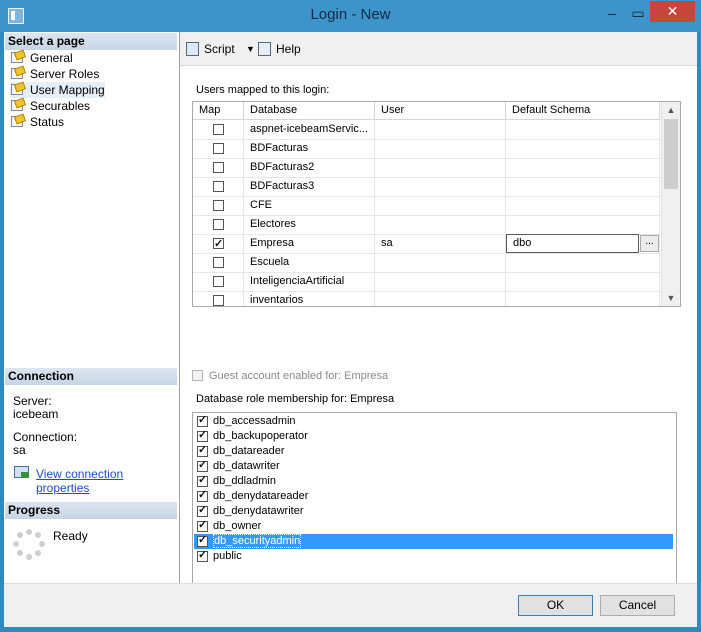 This screenshot has width=701, height=632. I want to click on role-item: db_datareader, so click(433, 451).